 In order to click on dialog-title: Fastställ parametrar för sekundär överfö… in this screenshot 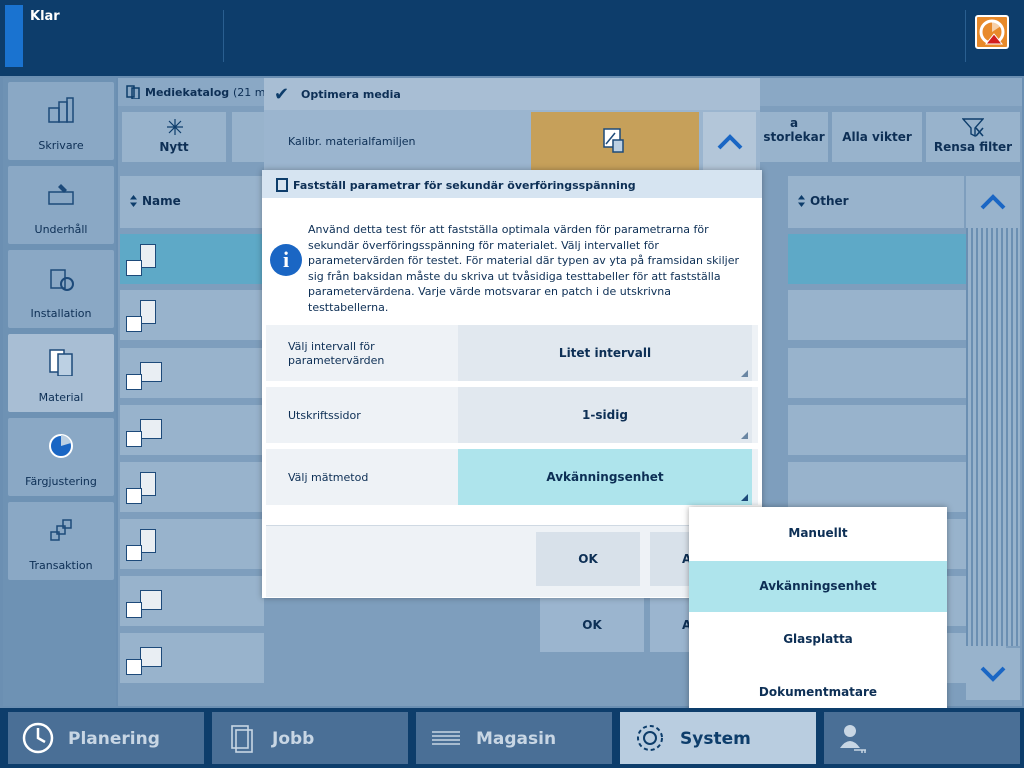, I will do `click(464, 185)`.